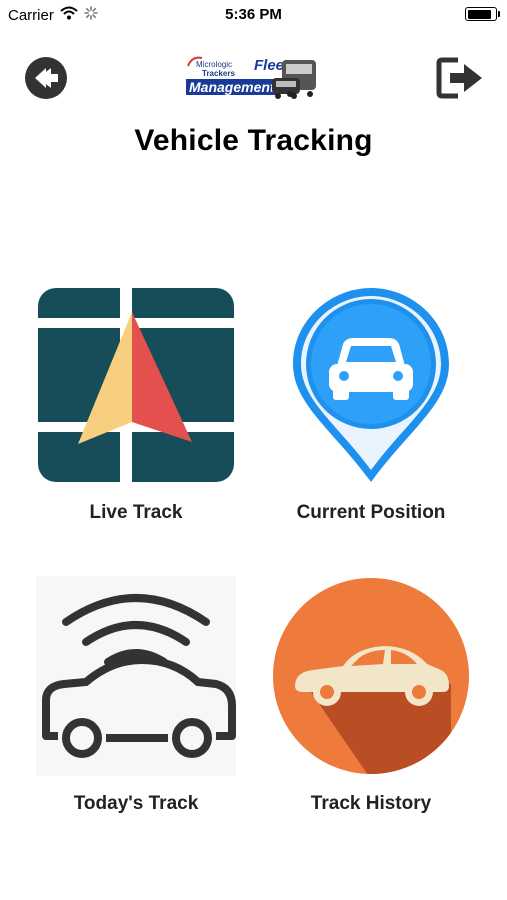  I want to click on battery-icon, so click(482, 14).